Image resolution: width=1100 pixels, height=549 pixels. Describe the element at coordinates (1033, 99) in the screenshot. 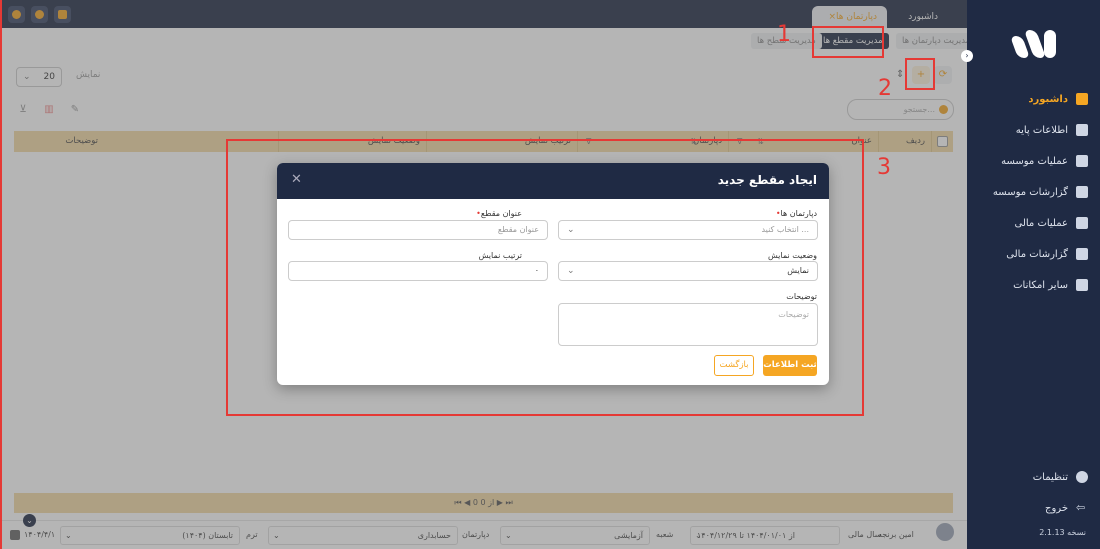

I see `sidebar-item-dashboard: داشبورد` at that location.